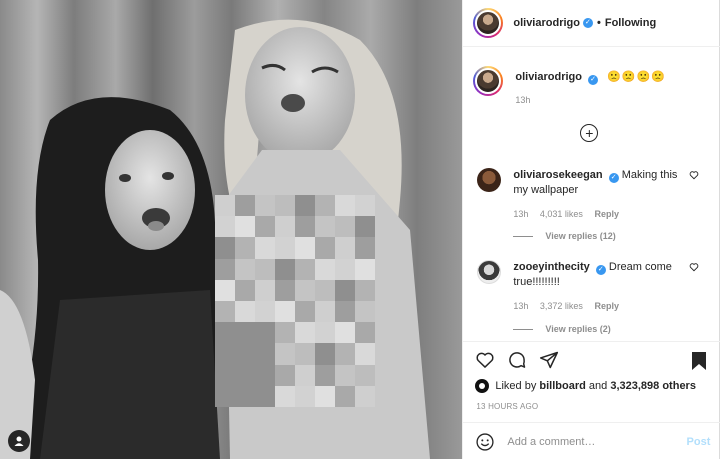  Describe the element at coordinates (517, 360) in the screenshot. I see `comment-icon` at that location.